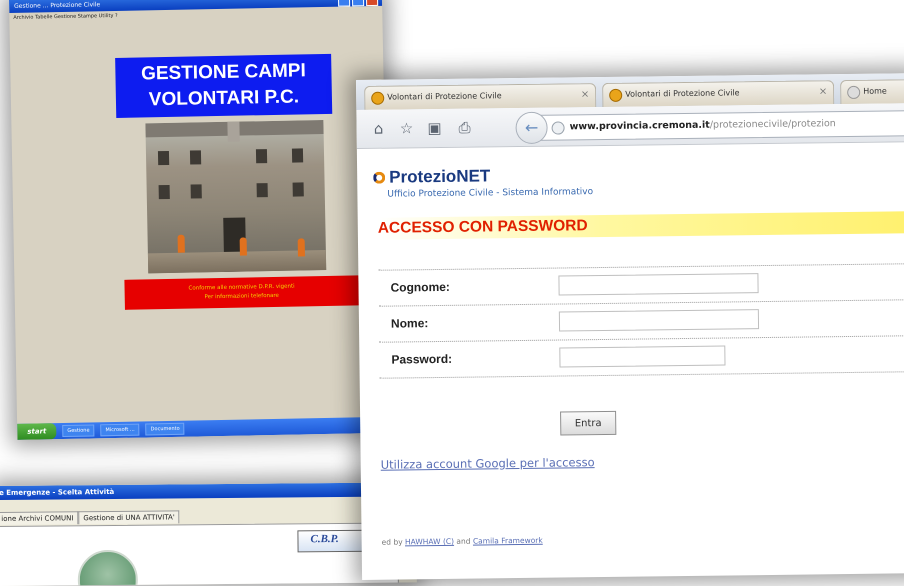  I want to click on logo-name: ProtezioNET, so click(440, 176).